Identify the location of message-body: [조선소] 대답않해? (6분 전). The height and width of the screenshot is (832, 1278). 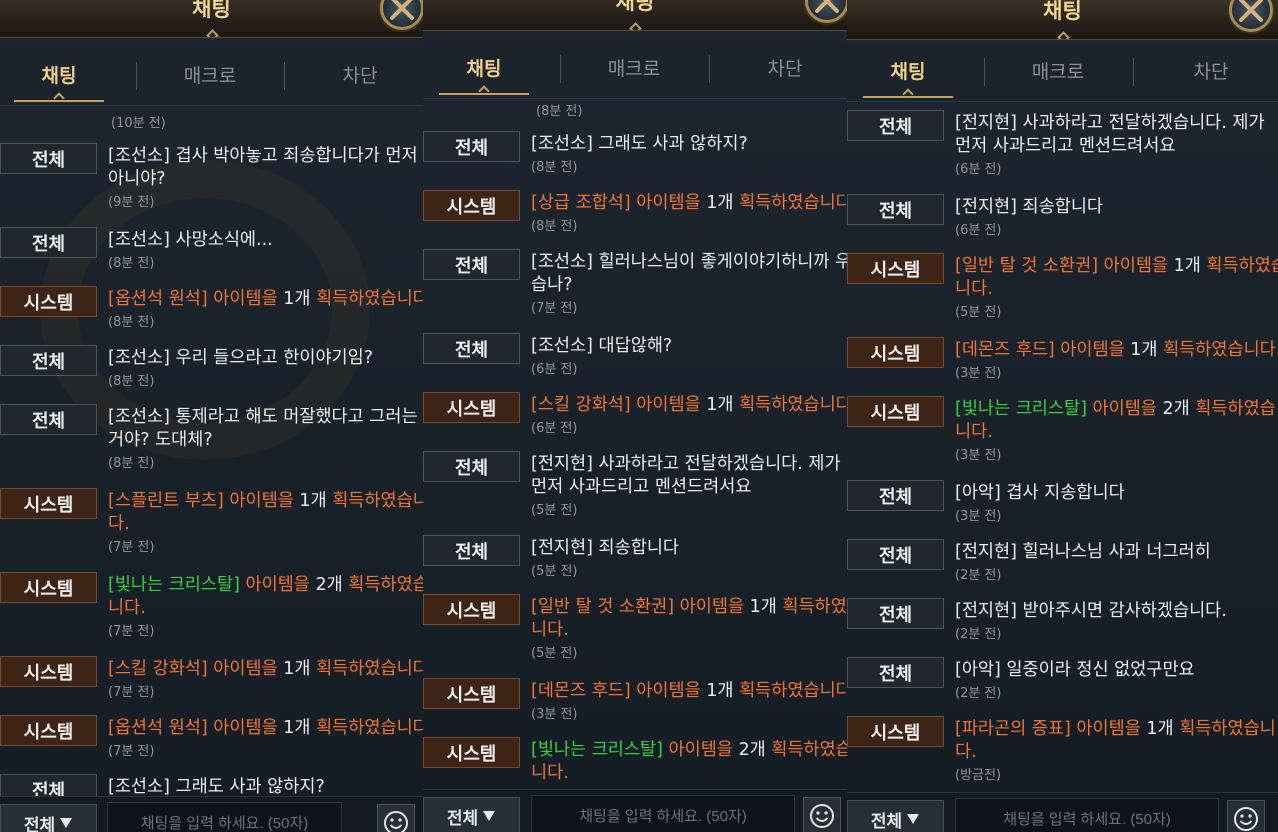
(689, 357).